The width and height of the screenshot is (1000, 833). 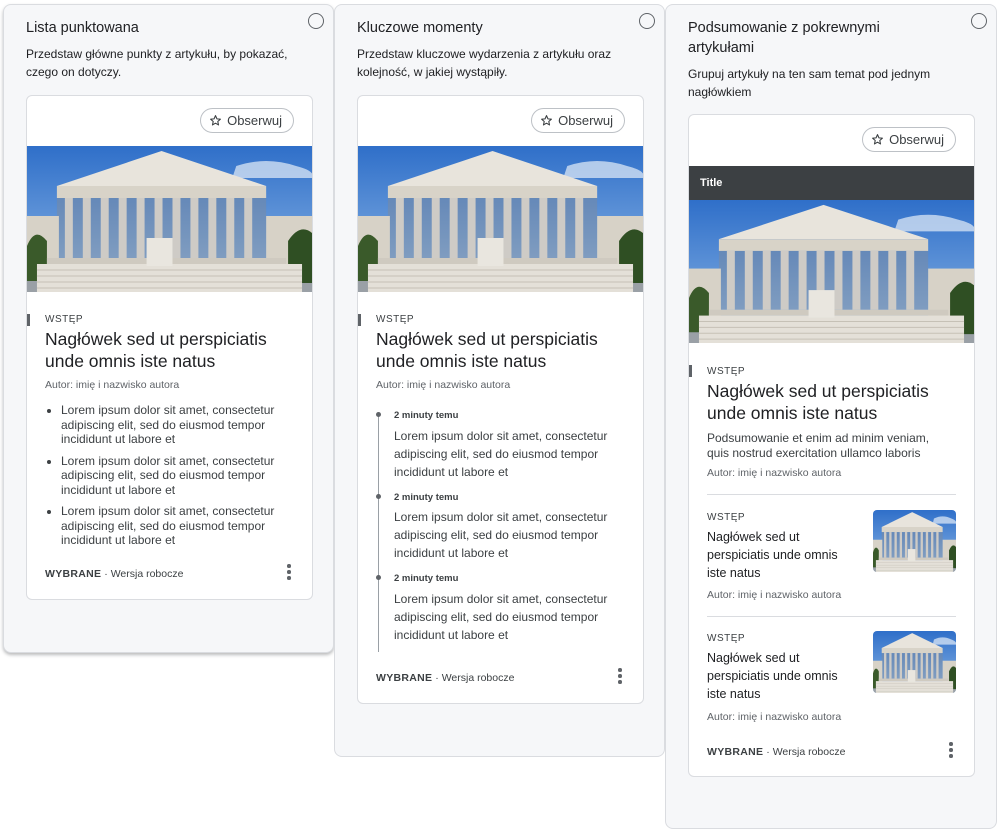 I want to click on option-description-line: kolejność, w jakiej wystąpiły., so click(x=432, y=72).